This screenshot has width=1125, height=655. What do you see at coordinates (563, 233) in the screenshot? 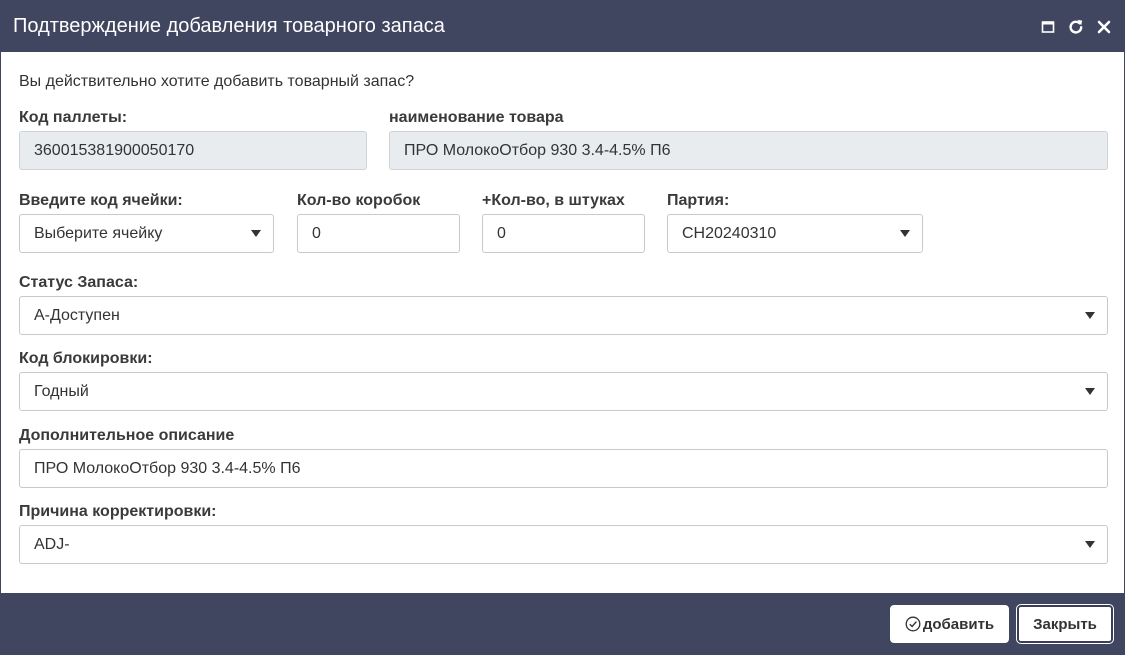
I see `piece-qty-input: 0` at bounding box center [563, 233].